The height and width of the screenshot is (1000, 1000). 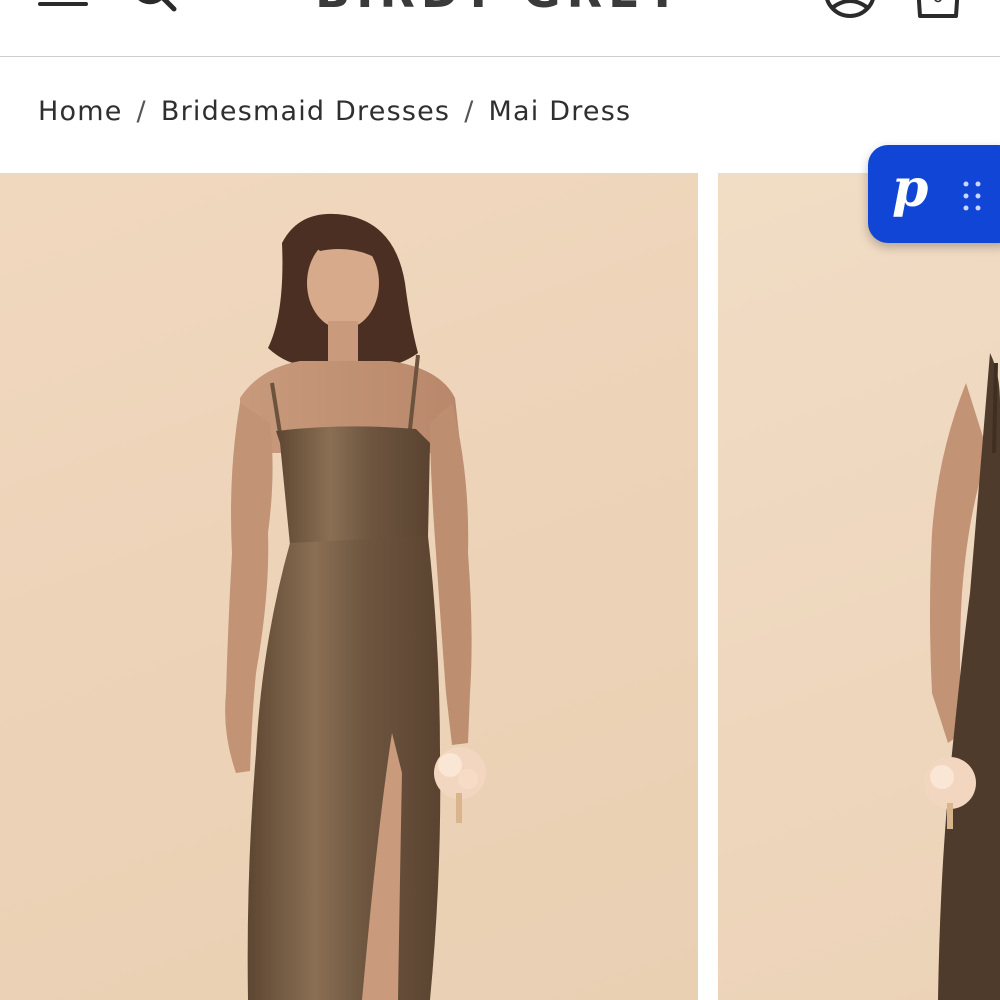 What do you see at coordinates (80, 111) in the screenshot?
I see `breadcrumb-home: Home` at bounding box center [80, 111].